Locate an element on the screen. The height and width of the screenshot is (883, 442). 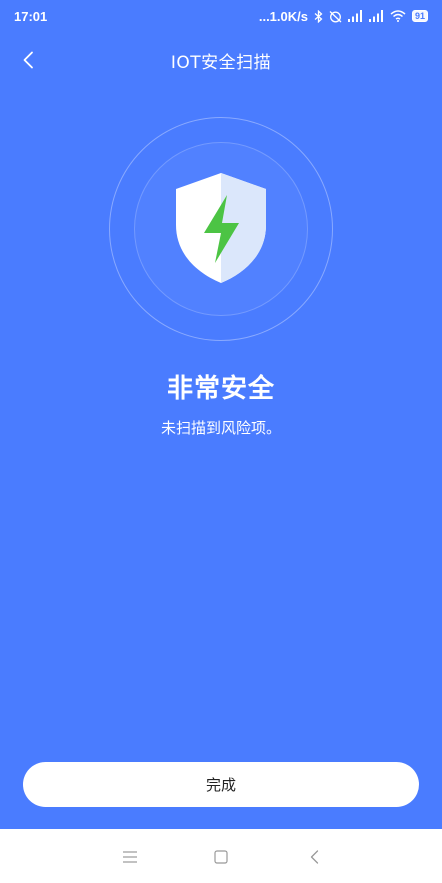
shield-bolt-icon is located at coordinates (221, 228).